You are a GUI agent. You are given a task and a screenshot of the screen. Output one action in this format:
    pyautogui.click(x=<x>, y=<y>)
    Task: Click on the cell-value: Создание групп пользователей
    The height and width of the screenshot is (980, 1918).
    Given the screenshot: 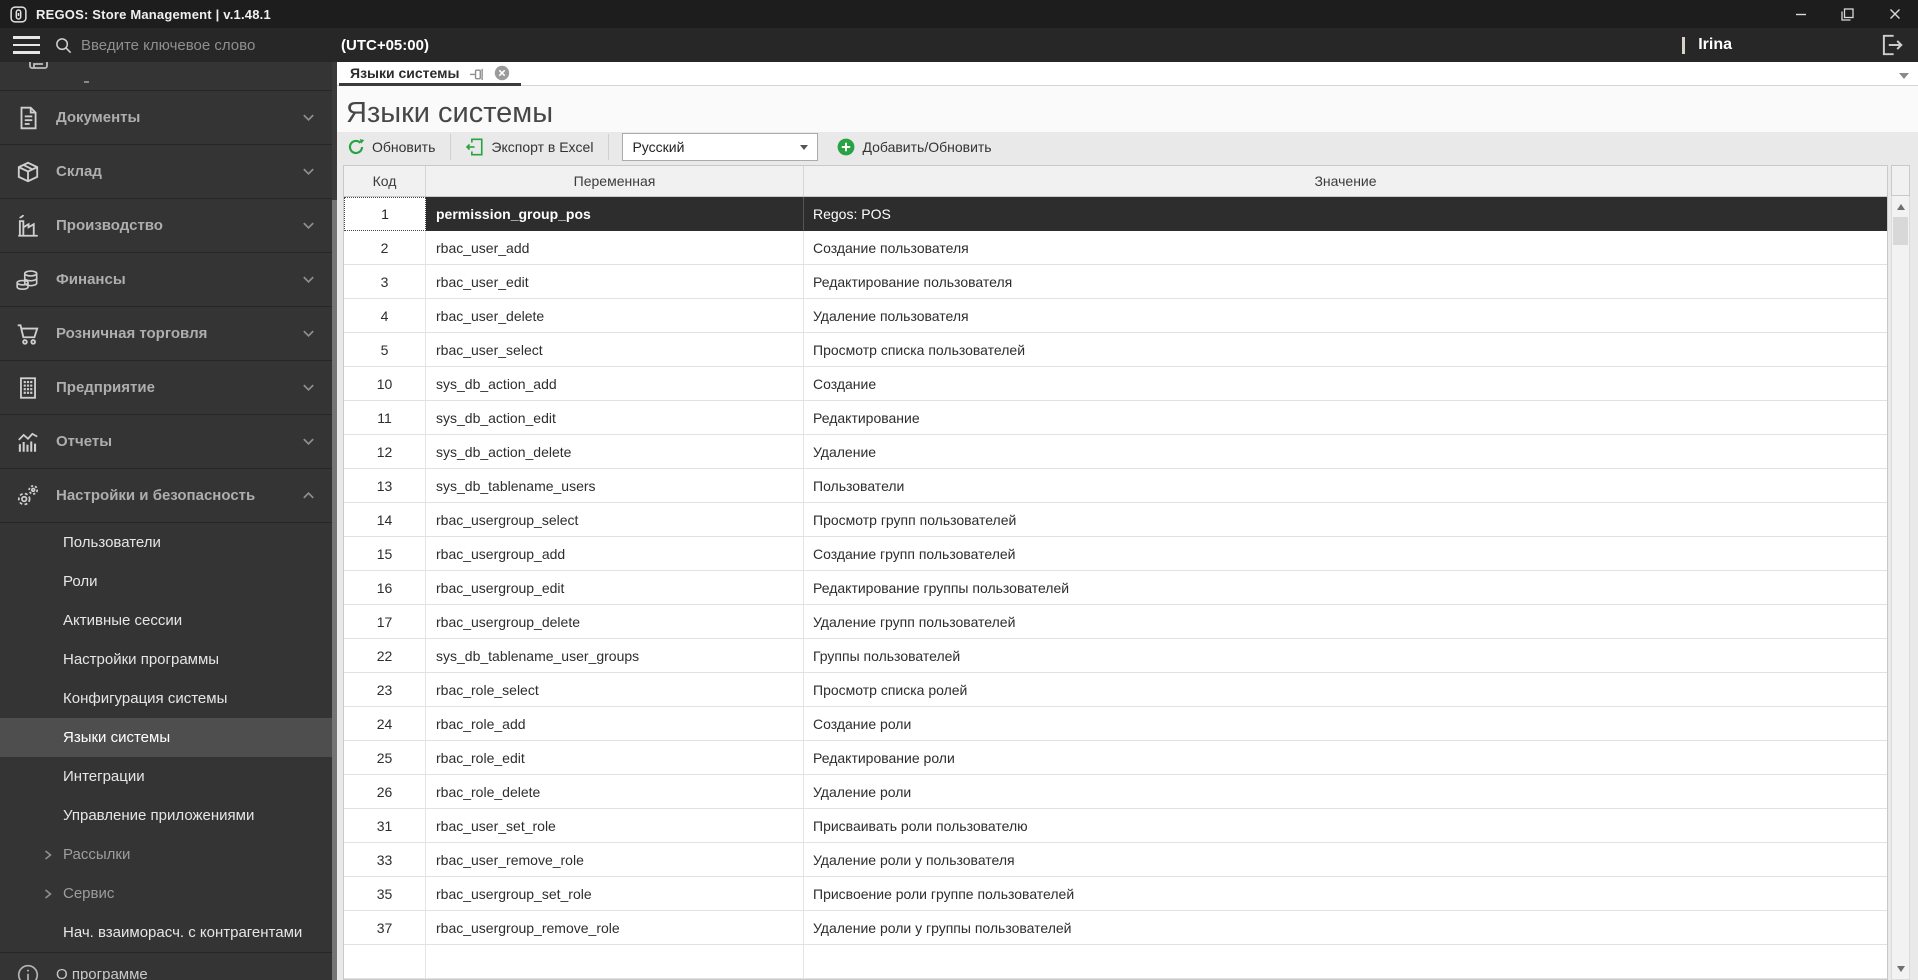 What is the action you would take?
    pyautogui.click(x=1345, y=554)
    